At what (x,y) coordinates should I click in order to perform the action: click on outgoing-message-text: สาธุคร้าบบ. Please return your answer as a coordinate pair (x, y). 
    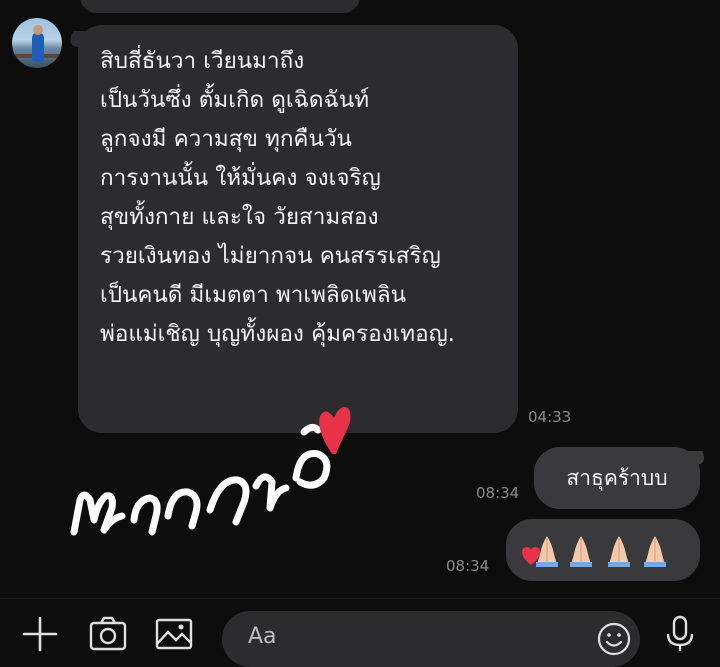
    Looking at the image, I should click on (617, 477).